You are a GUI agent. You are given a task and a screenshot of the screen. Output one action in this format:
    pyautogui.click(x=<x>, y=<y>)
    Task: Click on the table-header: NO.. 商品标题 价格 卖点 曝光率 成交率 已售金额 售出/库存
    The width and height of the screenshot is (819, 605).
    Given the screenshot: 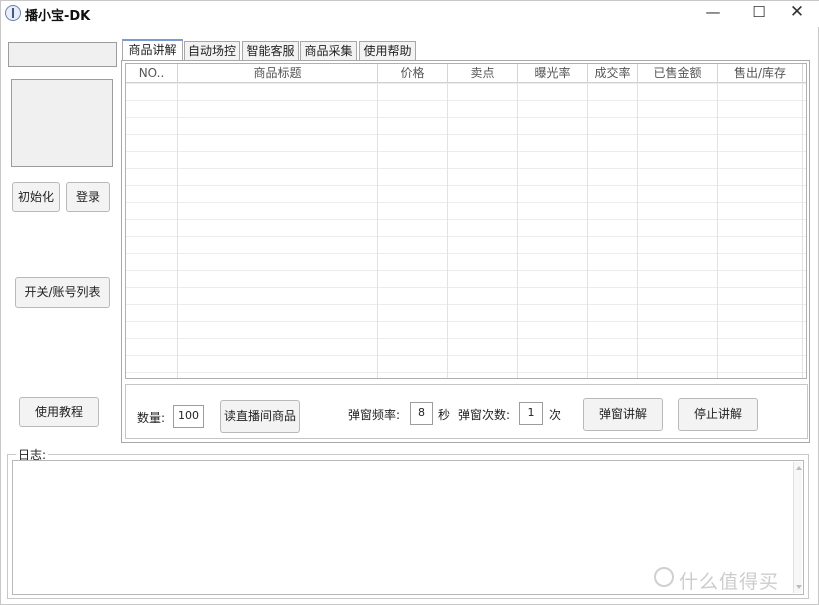 What is the action you would take?
    pyautogui.click(x=466, y=73)
    